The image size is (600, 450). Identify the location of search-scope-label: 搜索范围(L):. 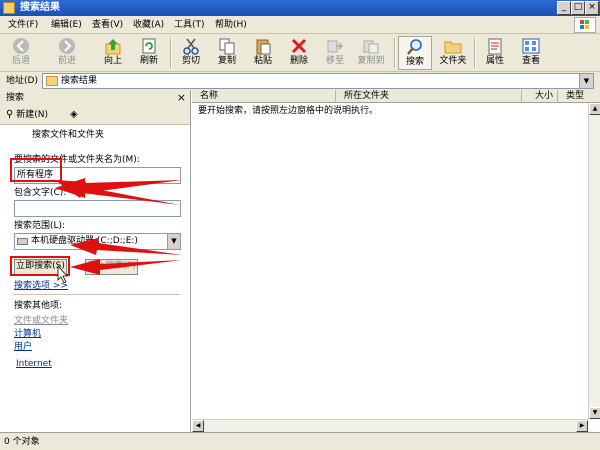
(40, 226).